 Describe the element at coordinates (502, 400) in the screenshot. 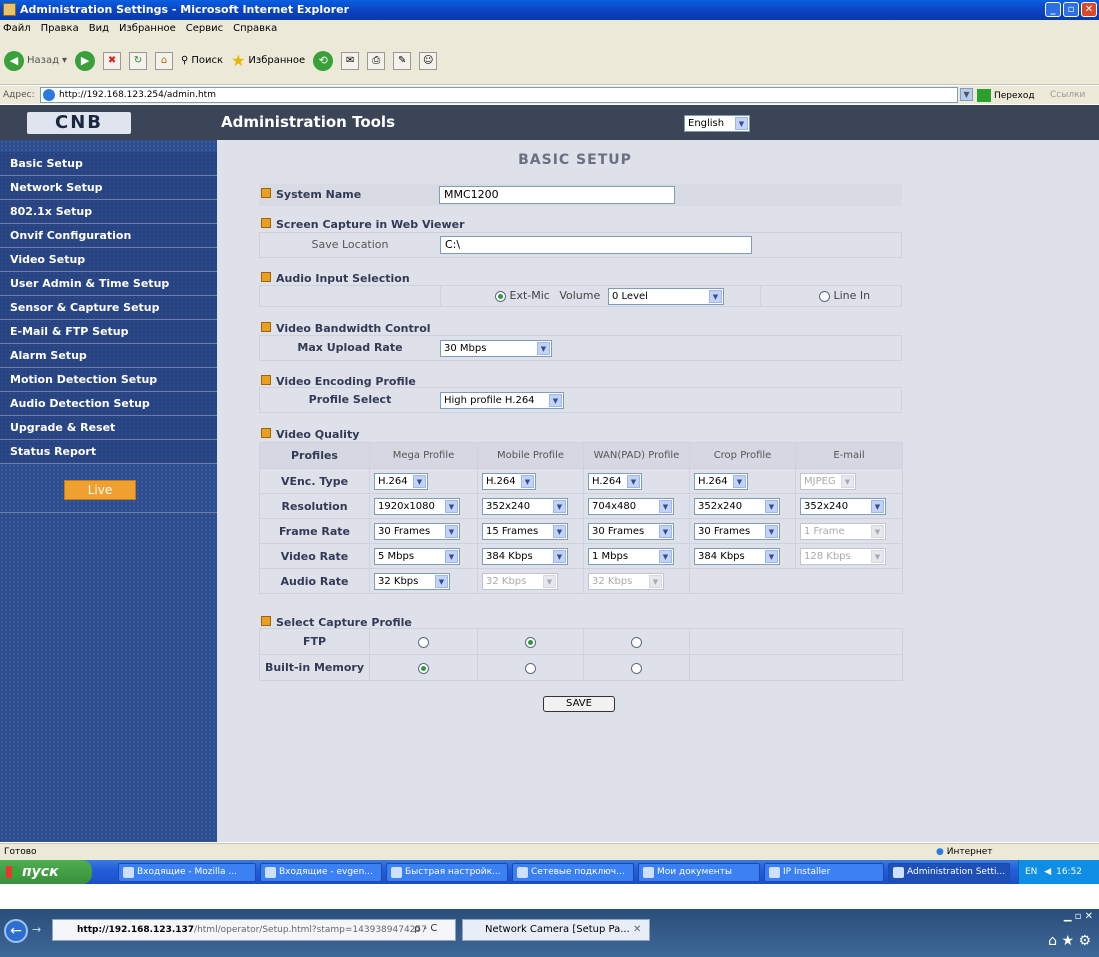

I see `profile-select: High profile H.264 ▼` at that location.